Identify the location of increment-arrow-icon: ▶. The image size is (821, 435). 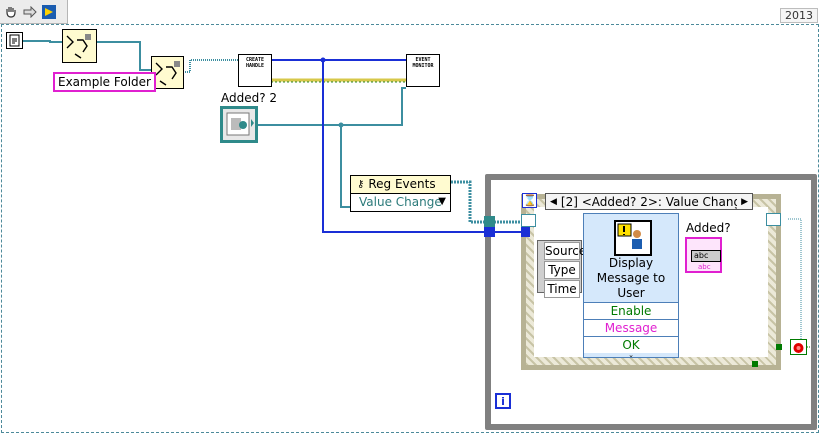
(744, 202).